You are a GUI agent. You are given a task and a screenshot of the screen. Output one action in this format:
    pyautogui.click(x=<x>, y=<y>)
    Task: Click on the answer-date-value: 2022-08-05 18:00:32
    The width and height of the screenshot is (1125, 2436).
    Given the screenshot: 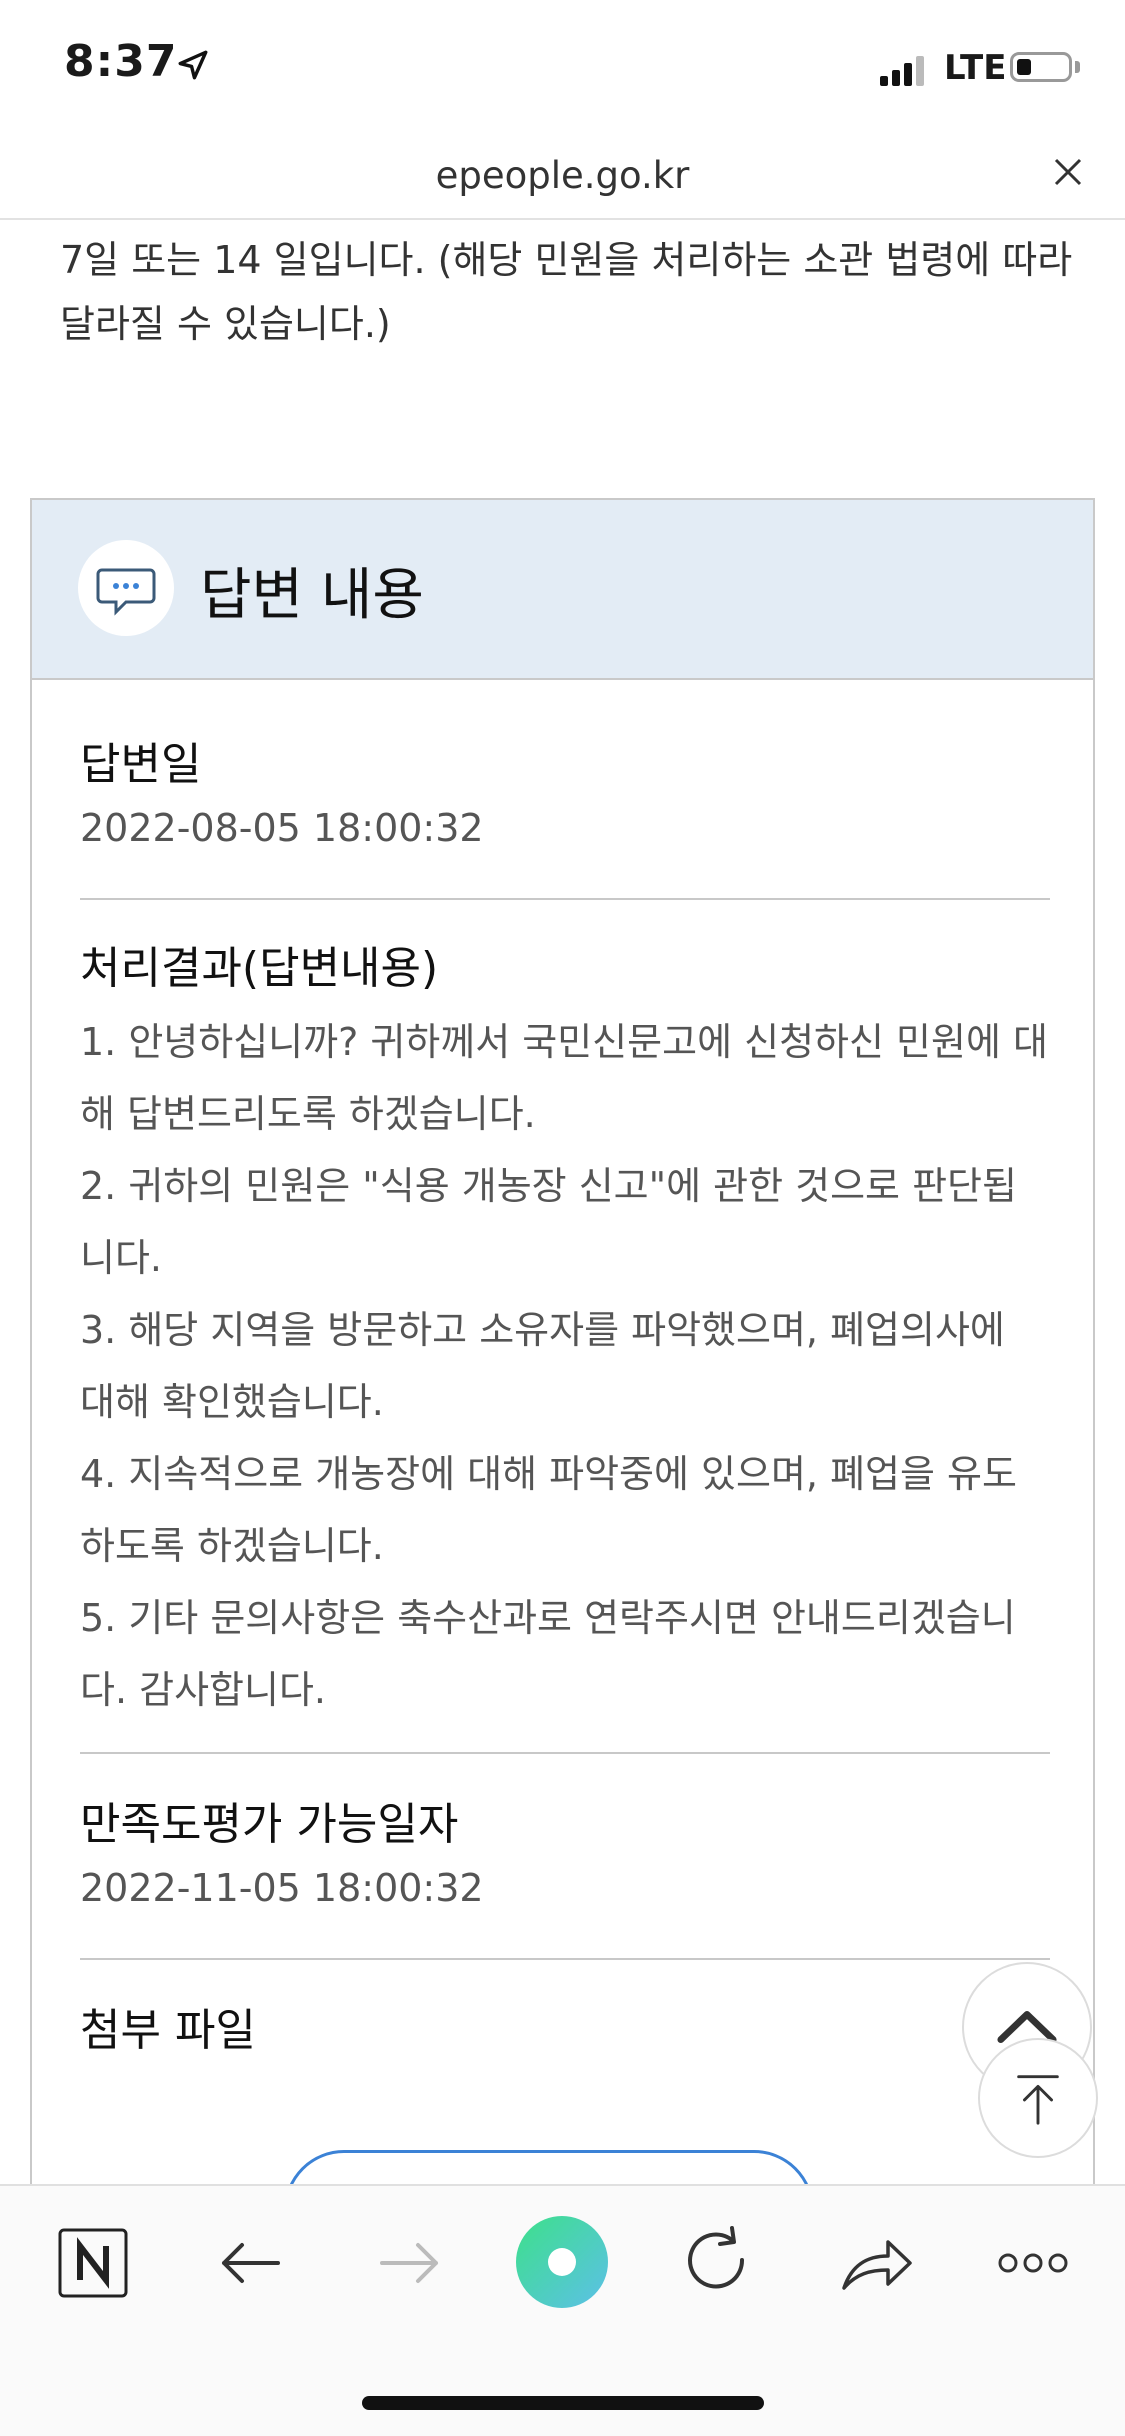 What is the action you would take?
    pyautogui.click(x=282, y=828)
    